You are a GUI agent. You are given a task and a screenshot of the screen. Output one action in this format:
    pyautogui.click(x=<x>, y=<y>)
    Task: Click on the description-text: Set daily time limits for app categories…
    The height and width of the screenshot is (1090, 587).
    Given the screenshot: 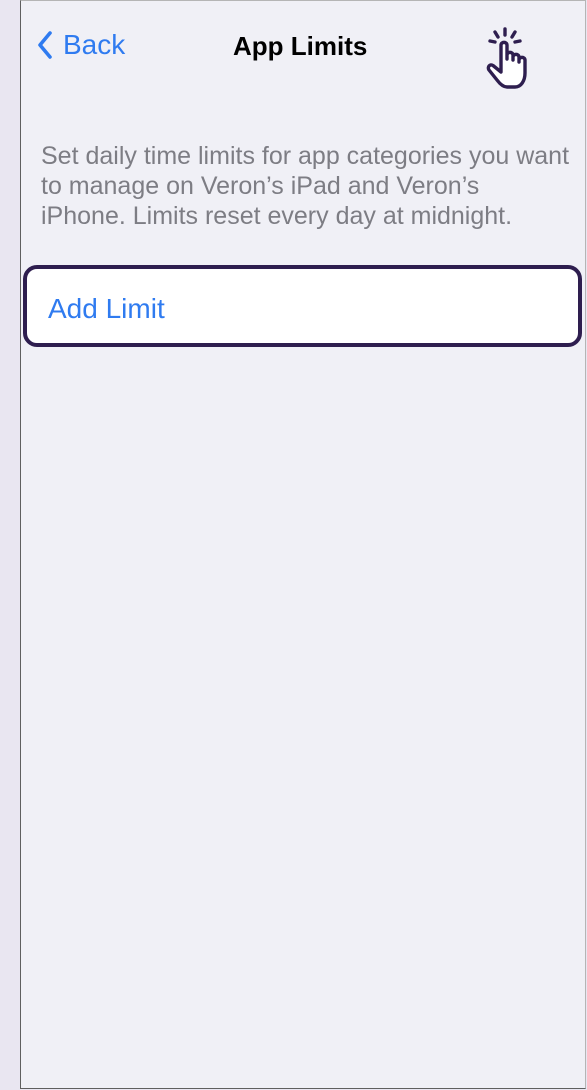 What is the action you would take?
    pyautogui.click(x=305, y=186)
    